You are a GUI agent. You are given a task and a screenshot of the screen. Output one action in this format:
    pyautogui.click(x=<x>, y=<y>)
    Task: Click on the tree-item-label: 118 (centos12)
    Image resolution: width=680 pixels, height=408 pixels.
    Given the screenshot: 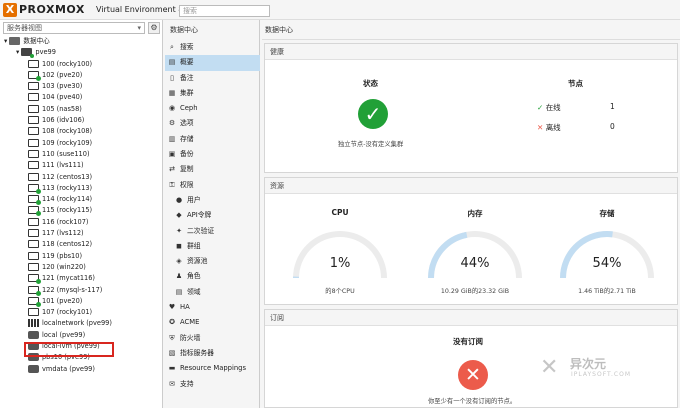 What is the action you would take?
    pyautogui.click(x=67, y=244)
    